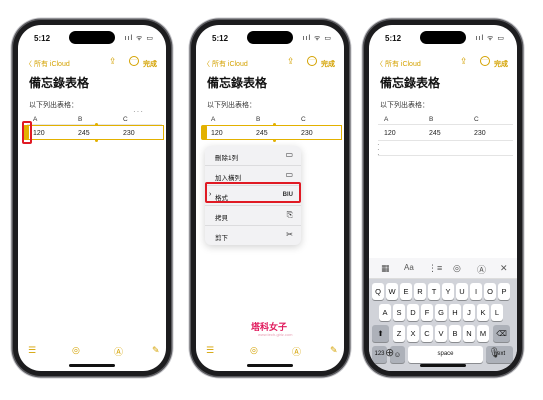 The height and width of the screenshot is (400, 543). What do you see at coordinates (399, 312) in the screenshot?
I see `key: S` at bounding box center [399, 312].